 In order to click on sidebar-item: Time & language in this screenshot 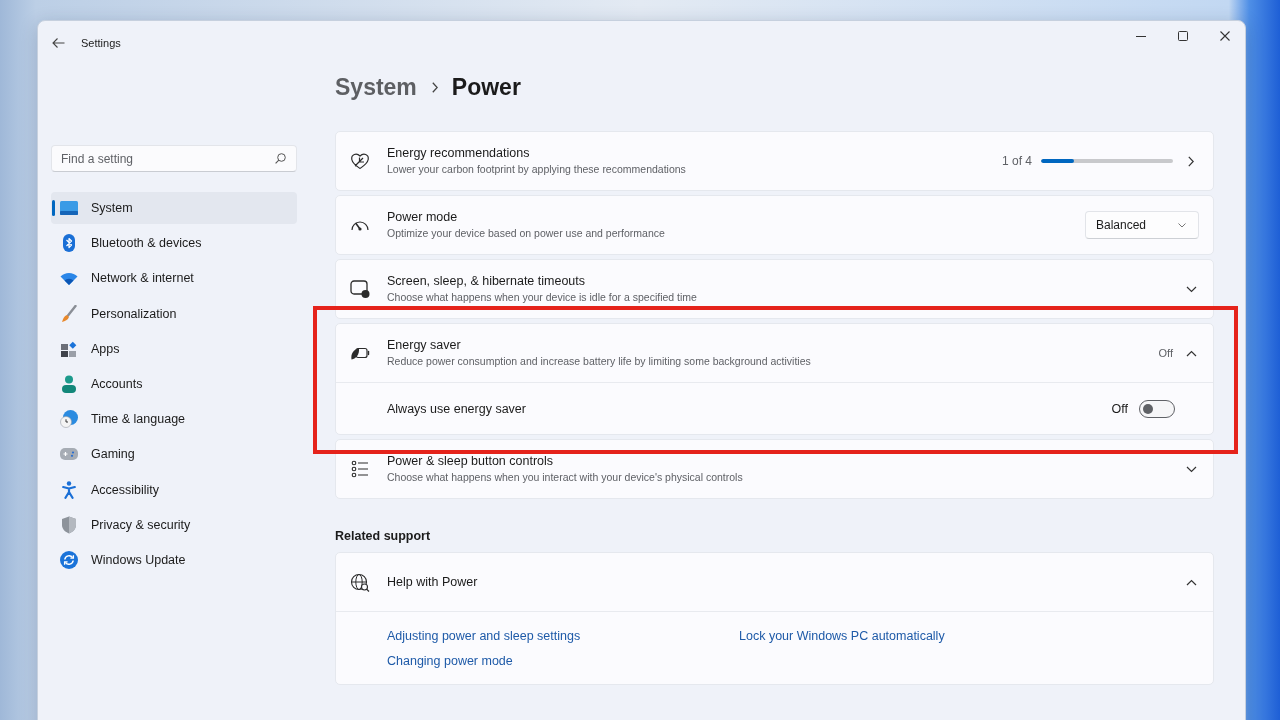, I will do `click(174, 419)`.